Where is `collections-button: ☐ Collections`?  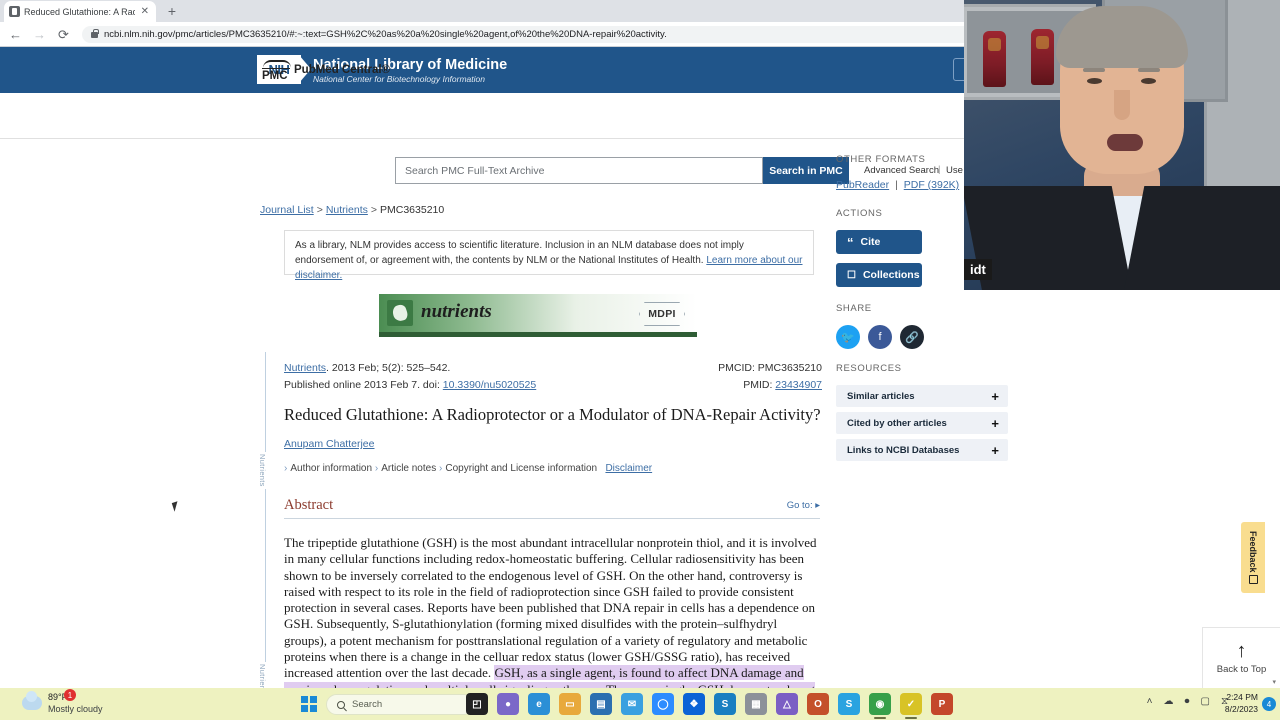
collections-button: ☐ Collections is located at coordinates (879, 275).